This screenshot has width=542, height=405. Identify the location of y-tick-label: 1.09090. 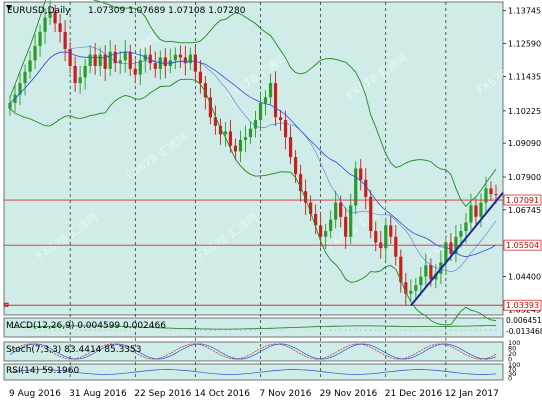
(524, 143).